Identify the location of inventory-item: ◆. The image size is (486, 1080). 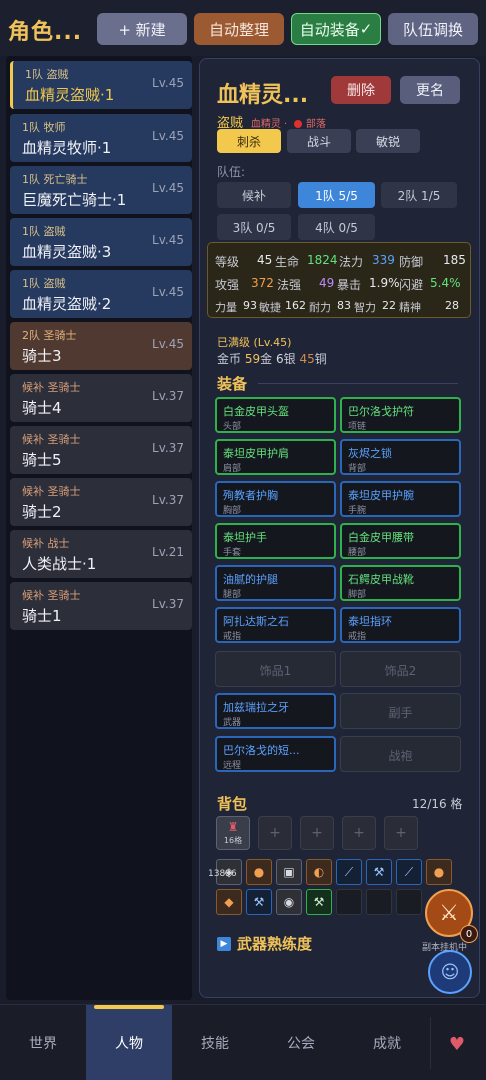
(229, 902).